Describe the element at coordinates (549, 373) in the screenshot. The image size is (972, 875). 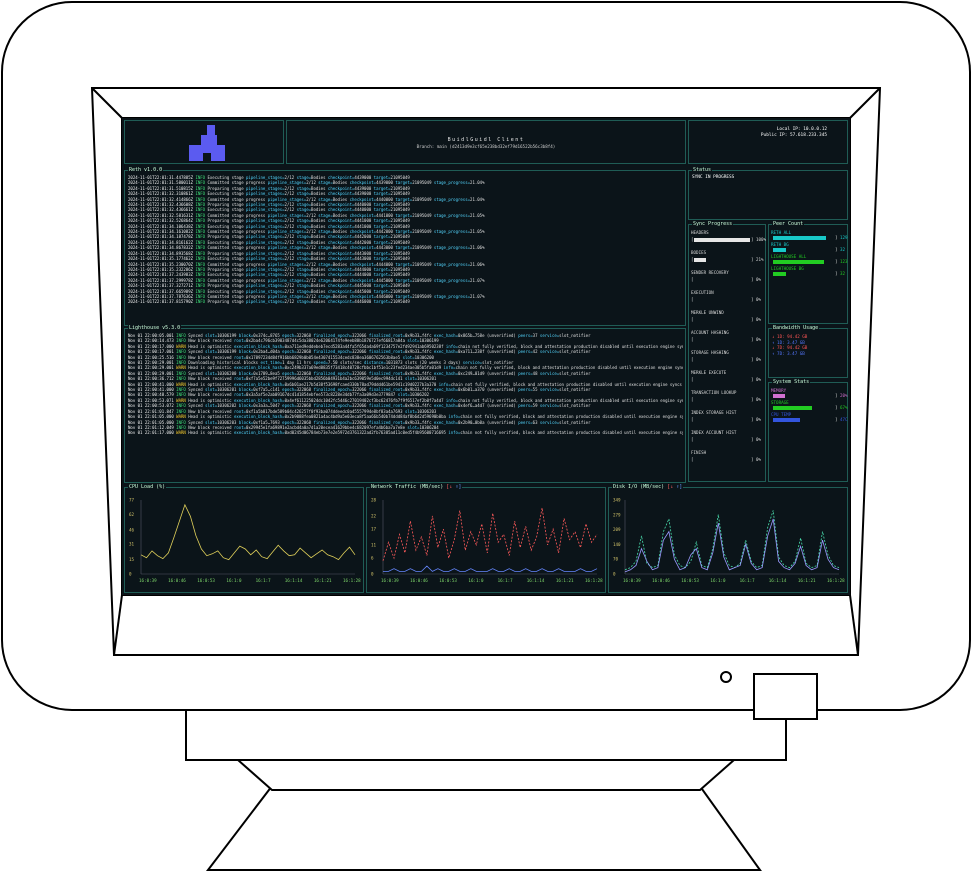
I see `log-key: service=` at that location.